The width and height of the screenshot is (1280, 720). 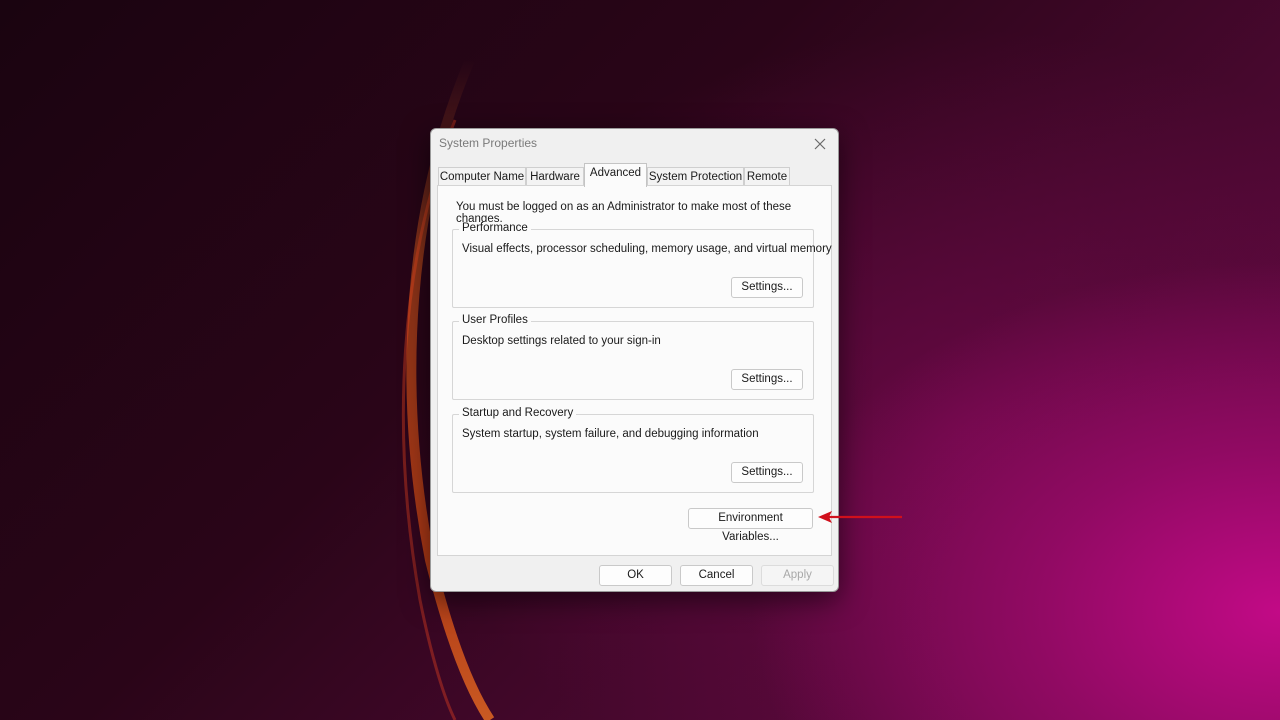 I want to click on tab-hardware: Hardware, so click(x=555, y=176).